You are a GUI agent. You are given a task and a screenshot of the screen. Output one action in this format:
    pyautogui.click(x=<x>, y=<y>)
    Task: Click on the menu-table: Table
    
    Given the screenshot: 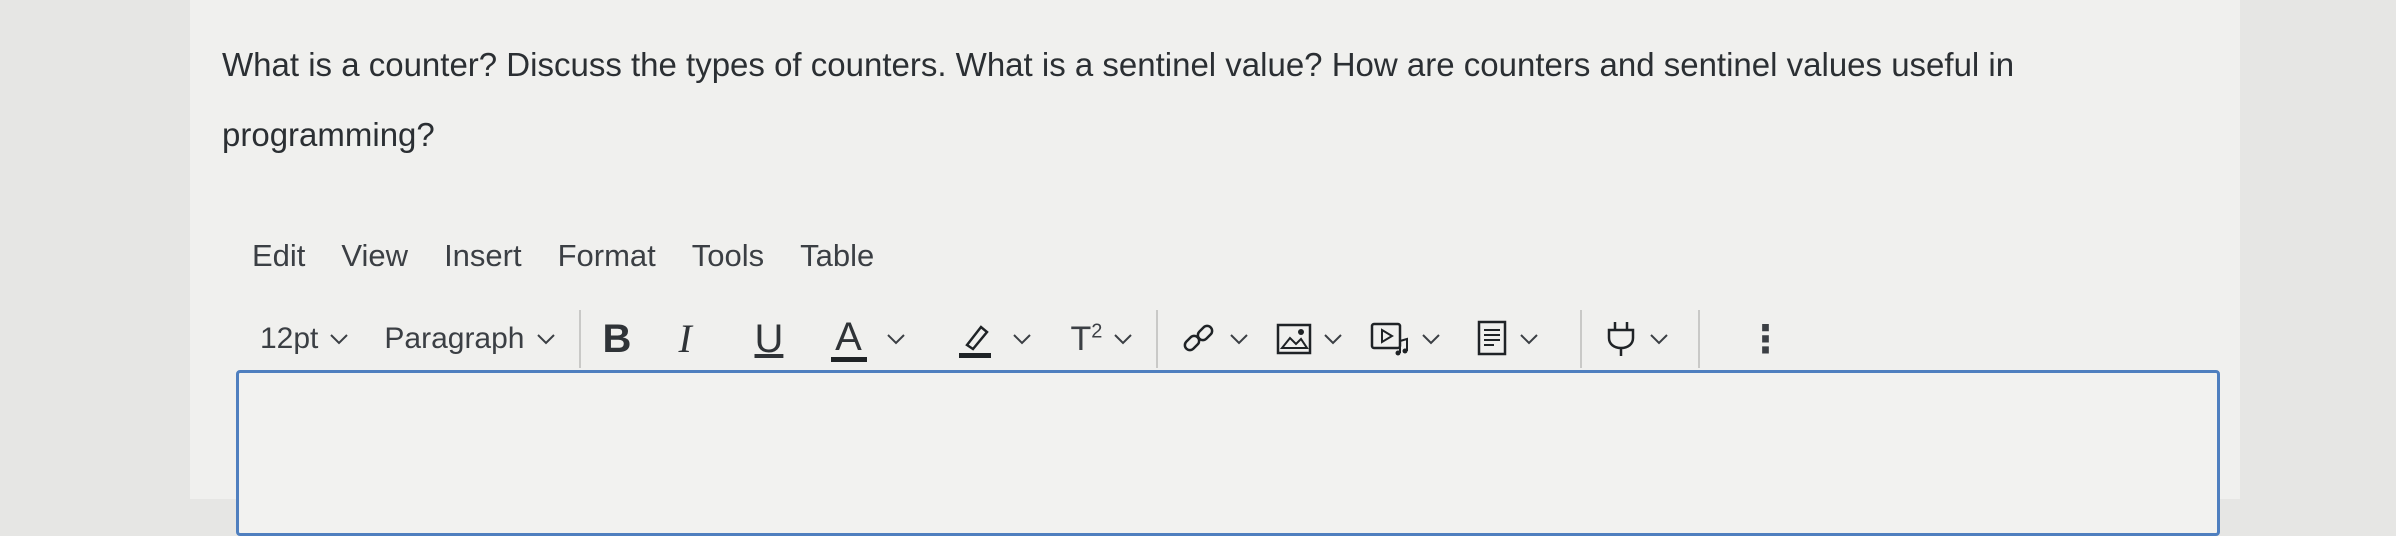 What is the action you would take?
    pyautogui.click(x=837, y=256)
    